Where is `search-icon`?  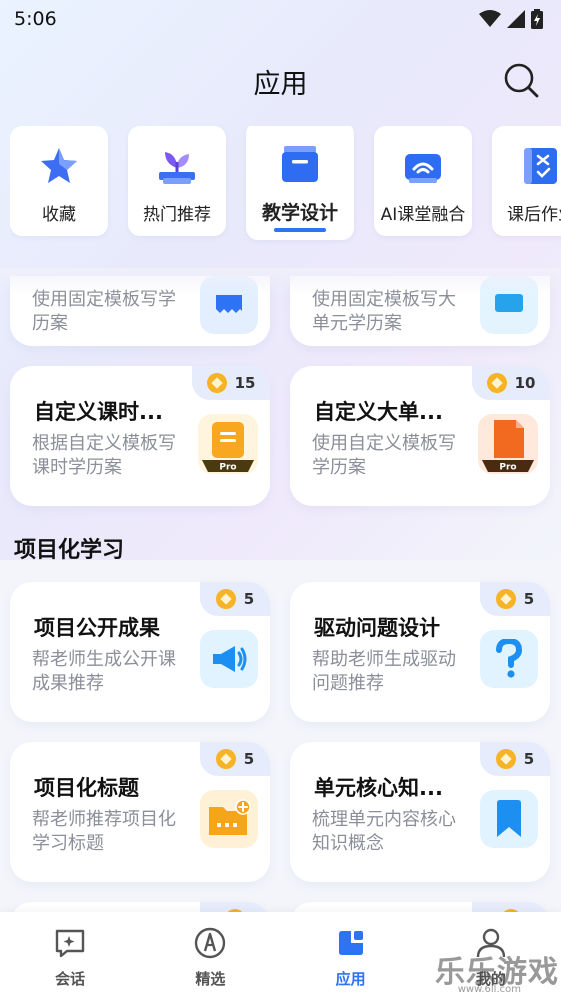 search-icon is located at coordinates (521, 80).